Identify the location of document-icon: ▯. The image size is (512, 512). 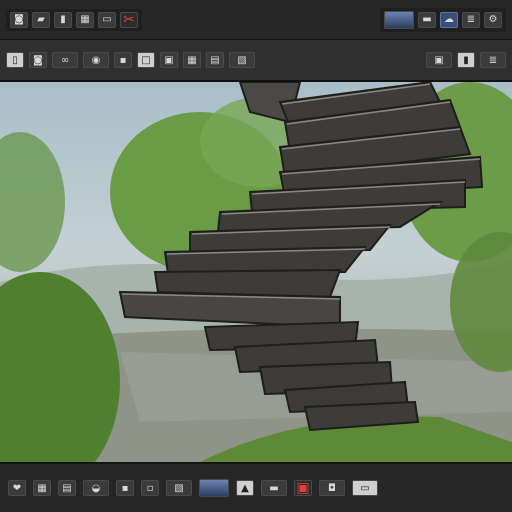
(15, 60).